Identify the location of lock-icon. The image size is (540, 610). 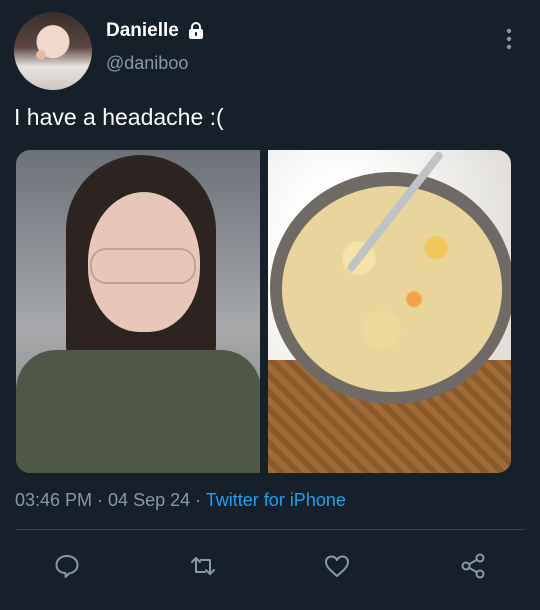
(196, 31).